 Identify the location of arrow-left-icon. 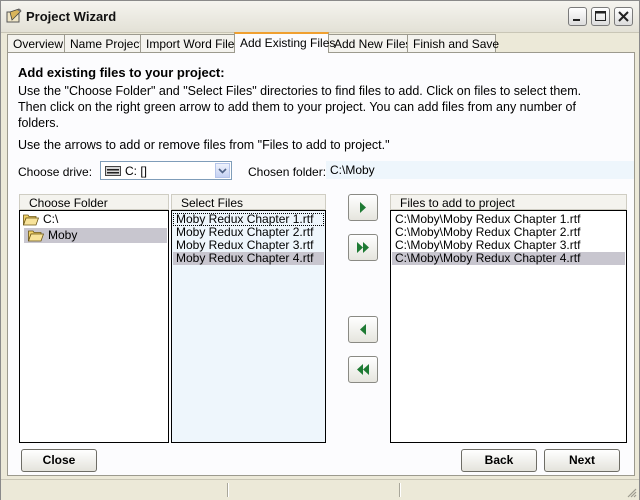
(363, 329).